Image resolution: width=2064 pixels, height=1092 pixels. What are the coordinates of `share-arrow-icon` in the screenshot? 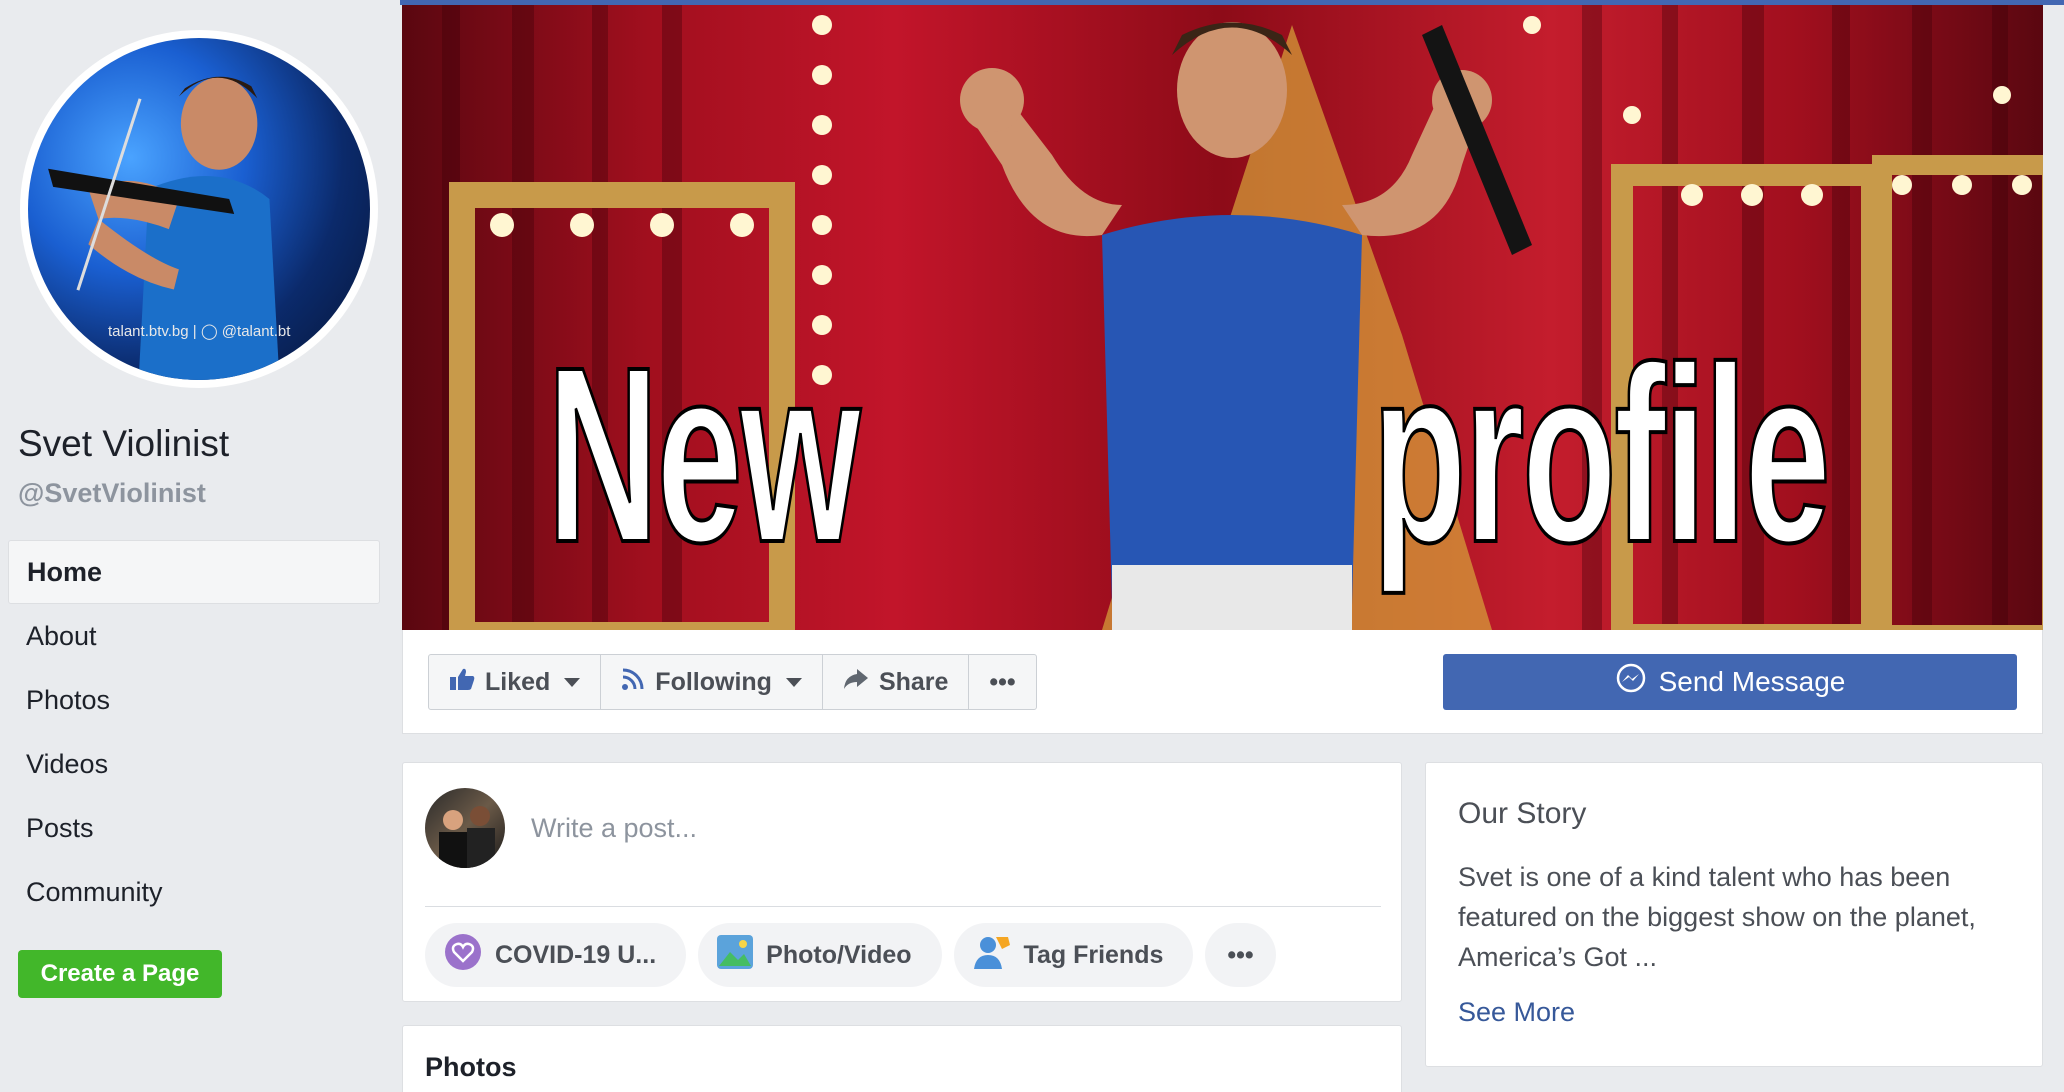 It's located at (856, 682).